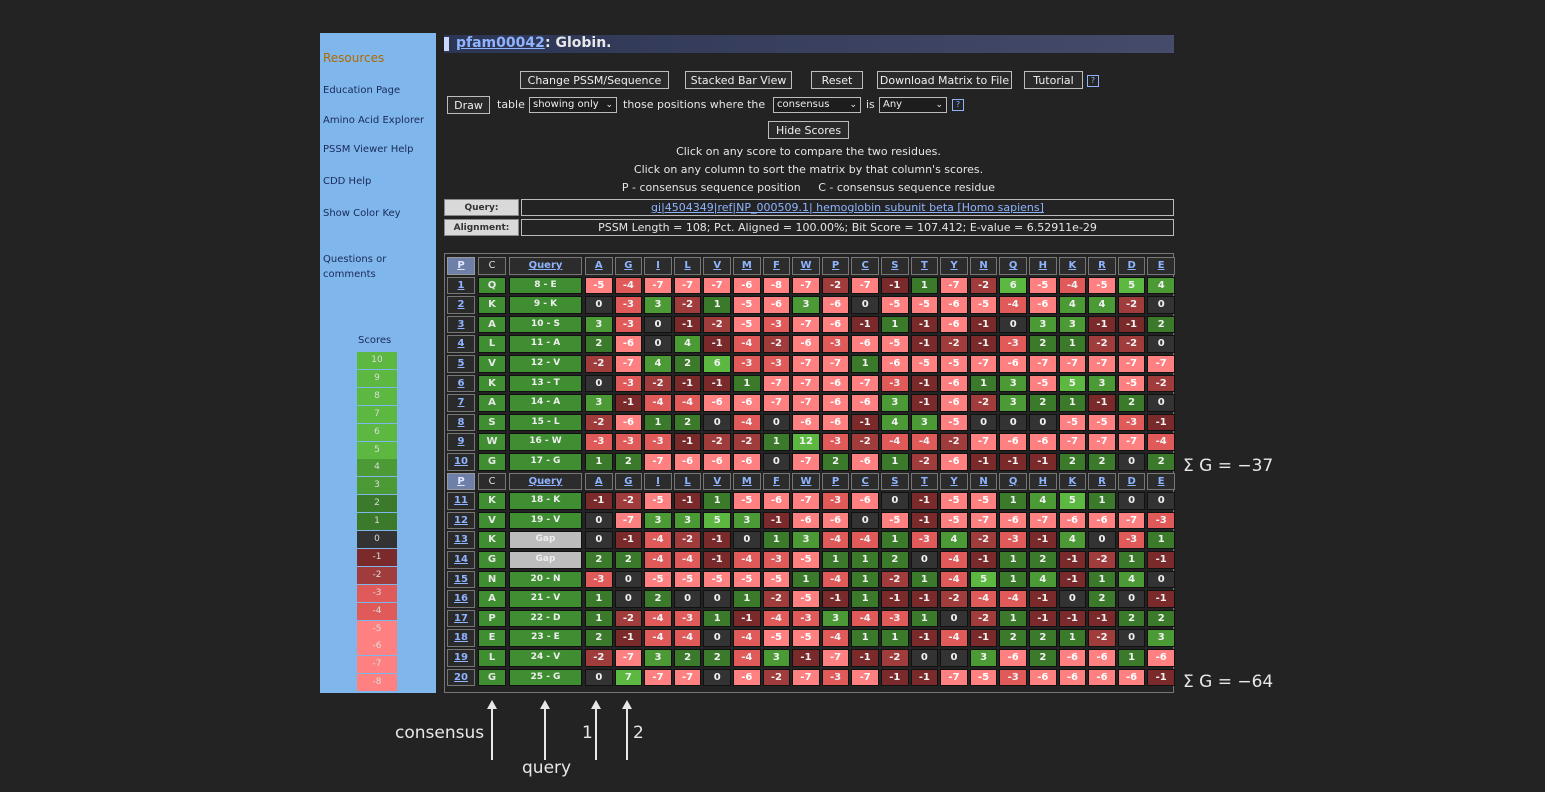 The image size is (1545, 792). I want to click on score-cell: 3, so click(1043, 324).